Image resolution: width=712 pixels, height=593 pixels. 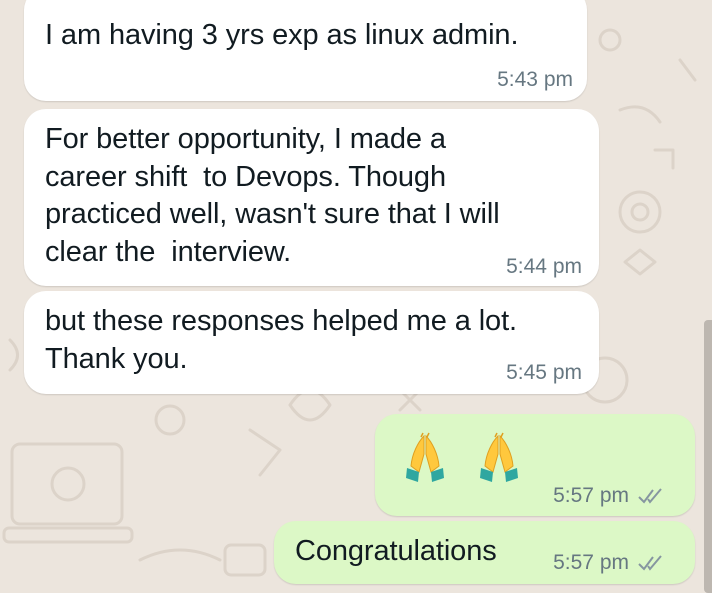 I want to click on scrollbar, so click(x=708, y=456).